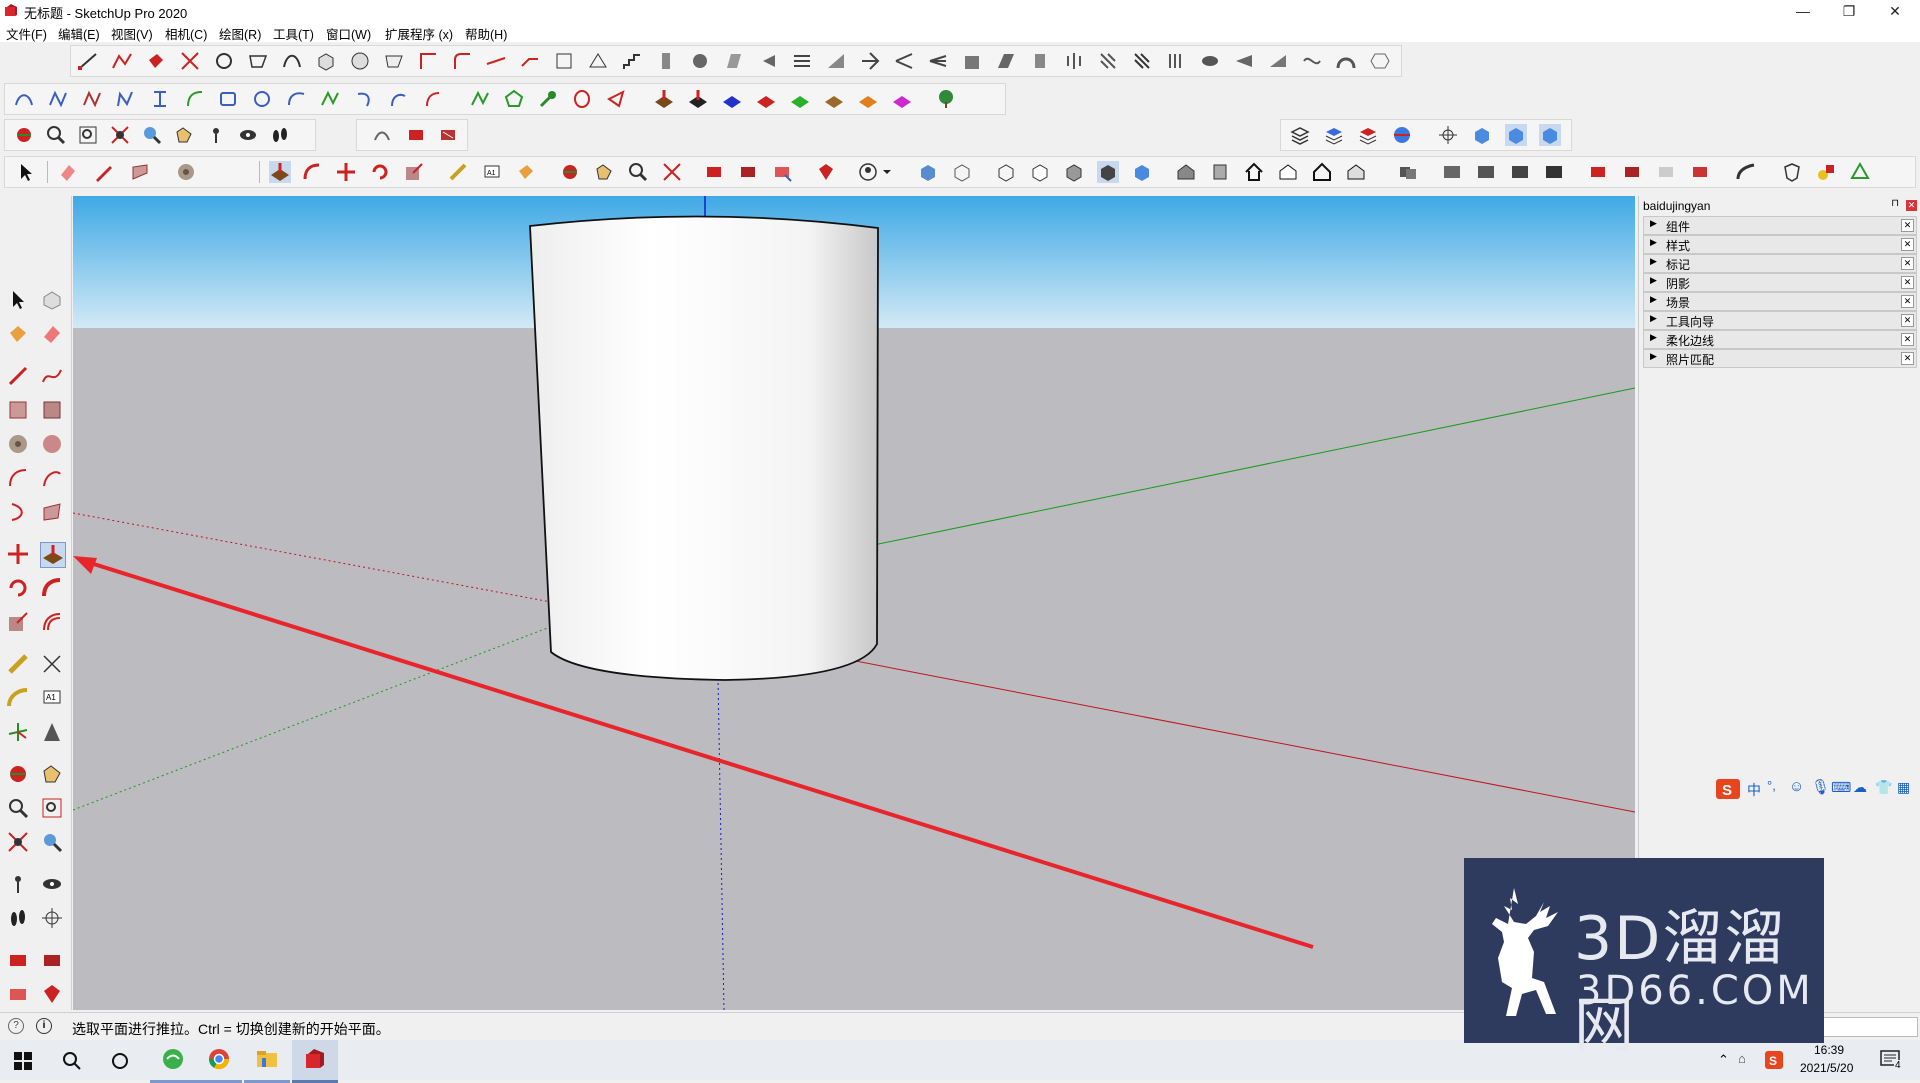 This screenshot has width=1920, height=1083. Describe the element at coordinates (348, 33) in the screenshot. I see `menu-window: 窗口(W)` at that location.